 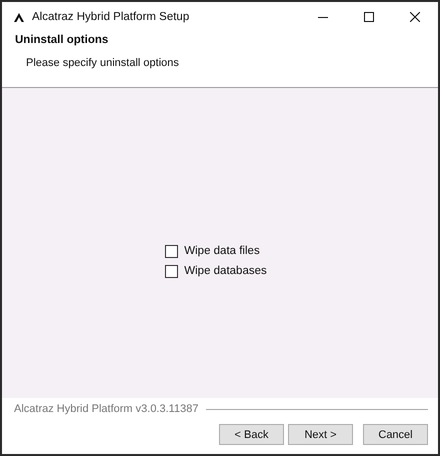 I want to click on next-button: Next >, so click(x=320, y=434).